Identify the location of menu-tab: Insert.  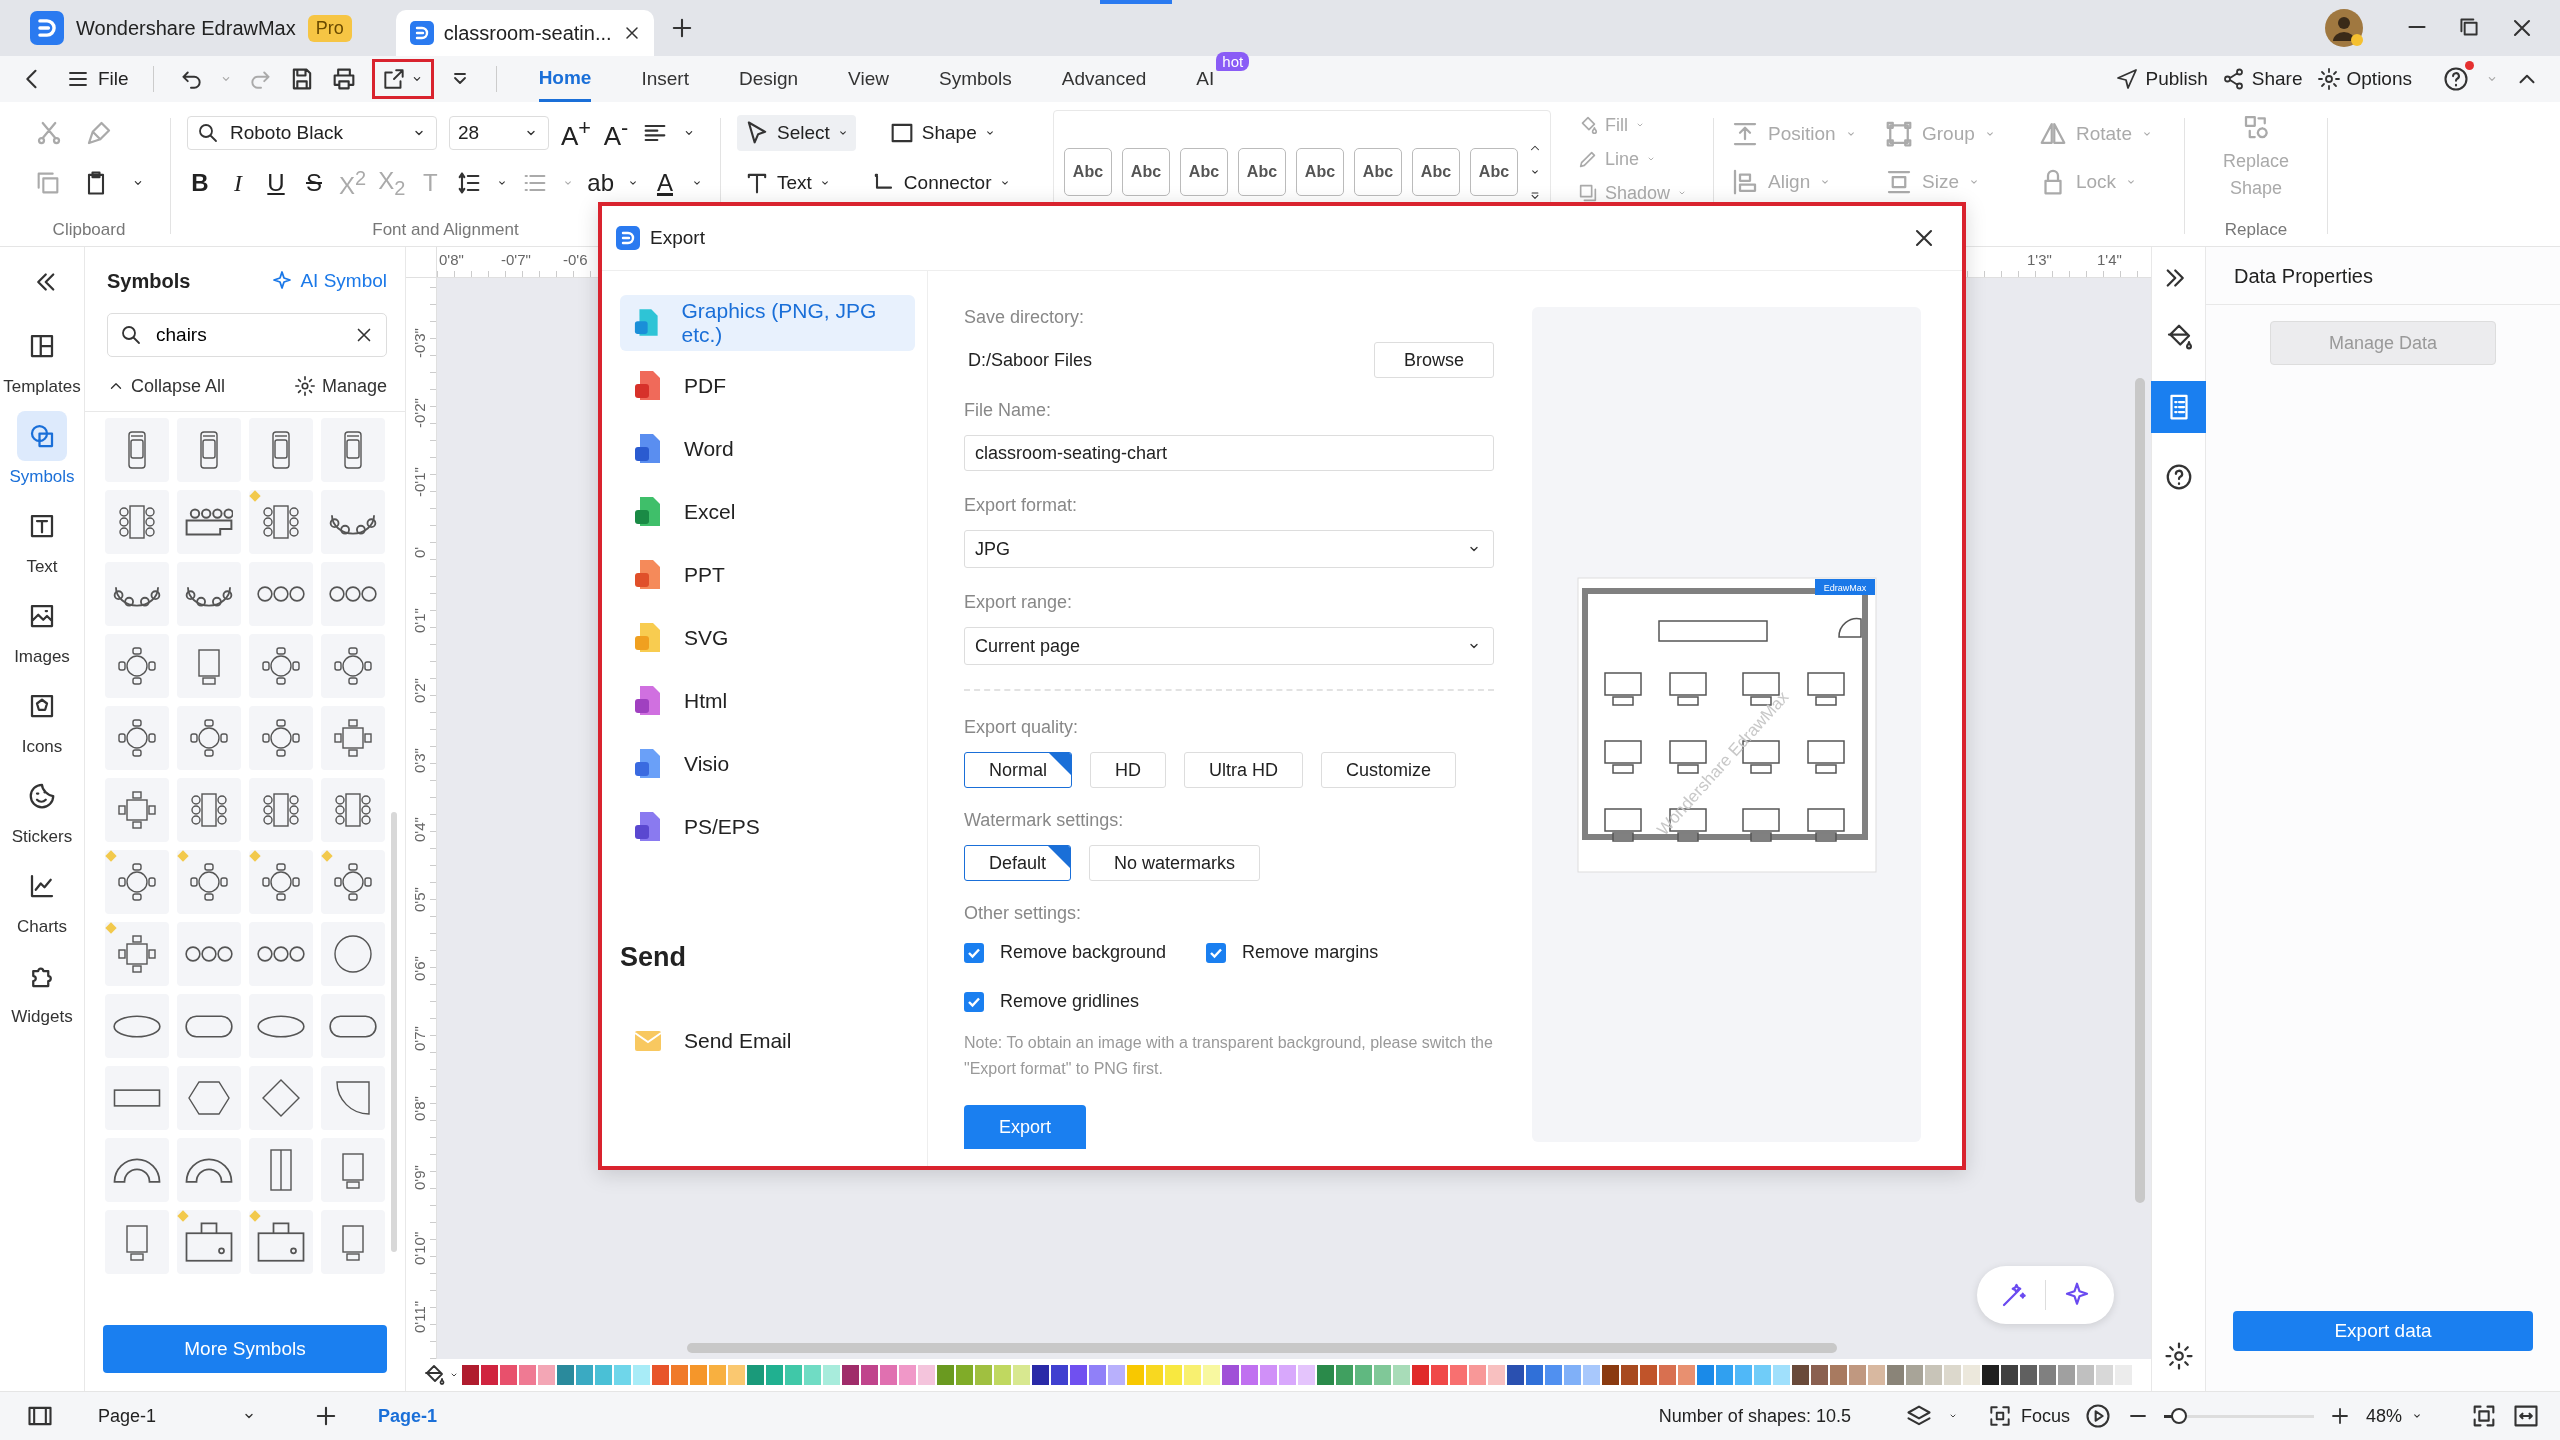
(665, 79).